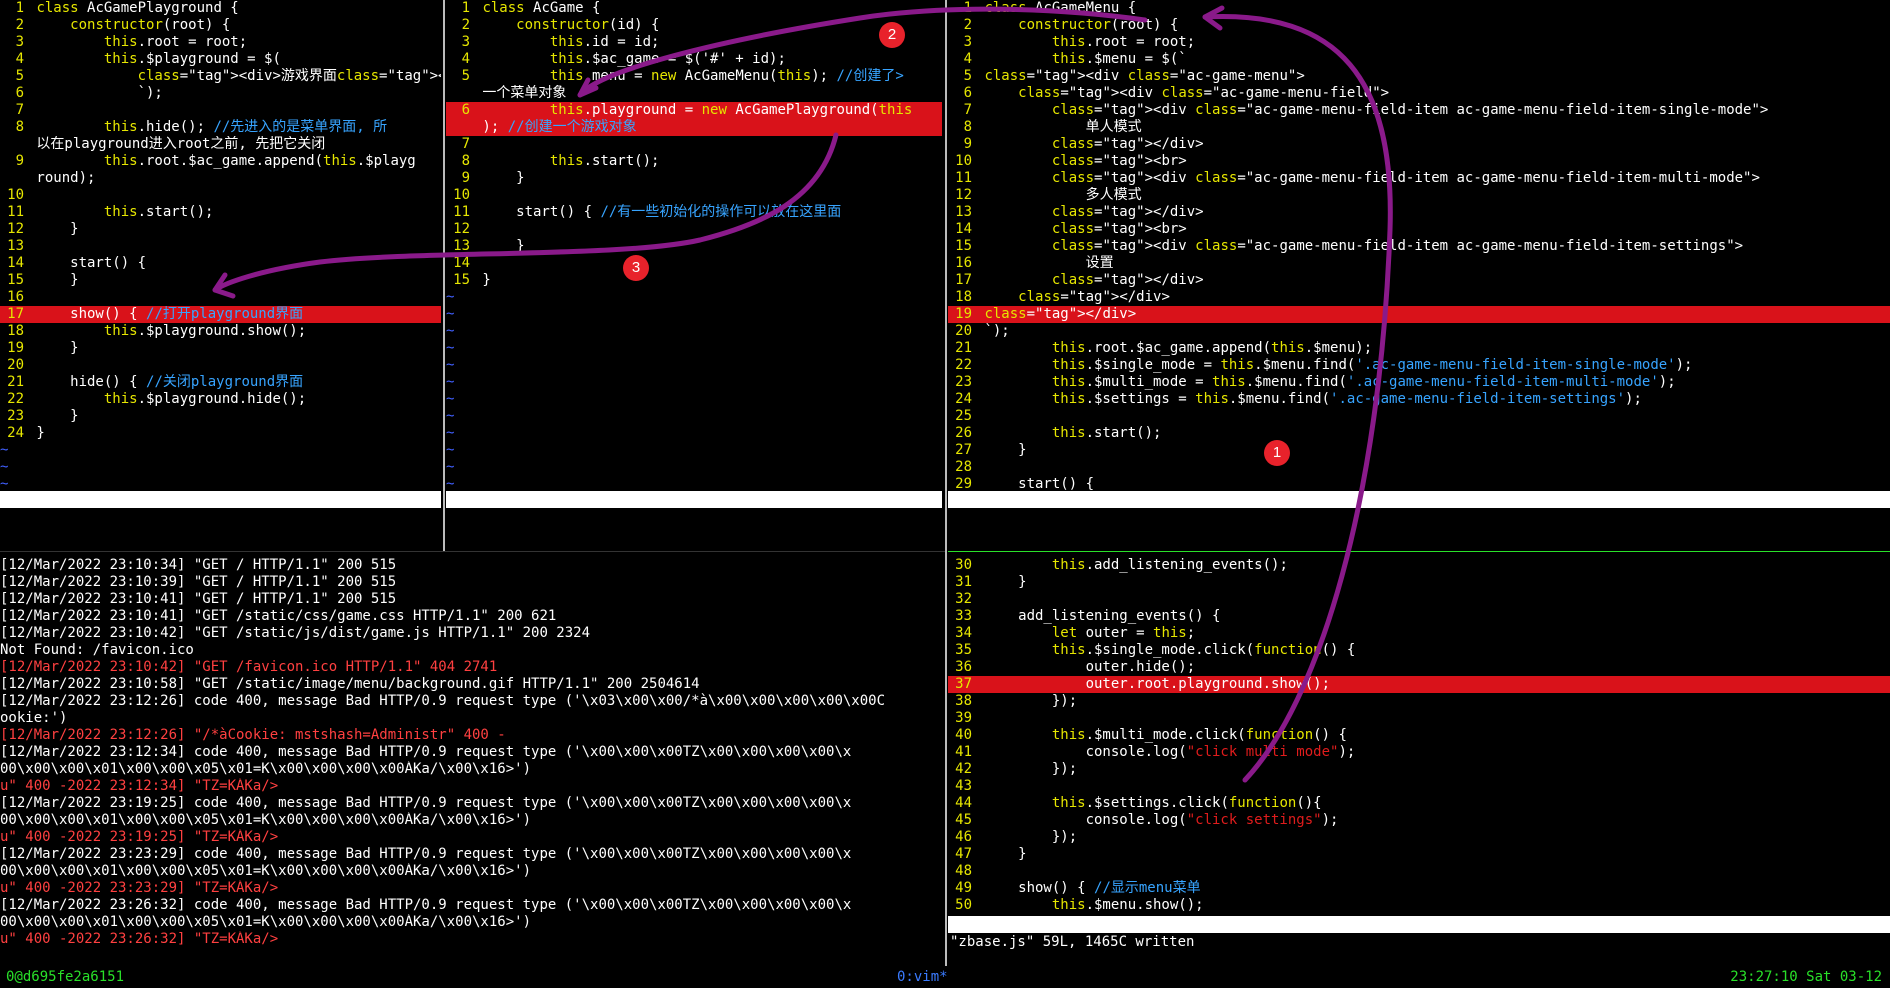 The height and width of the screenshot is (988, 1890). I want to click on code-line: 8 单人模式, so click(1419, 127).